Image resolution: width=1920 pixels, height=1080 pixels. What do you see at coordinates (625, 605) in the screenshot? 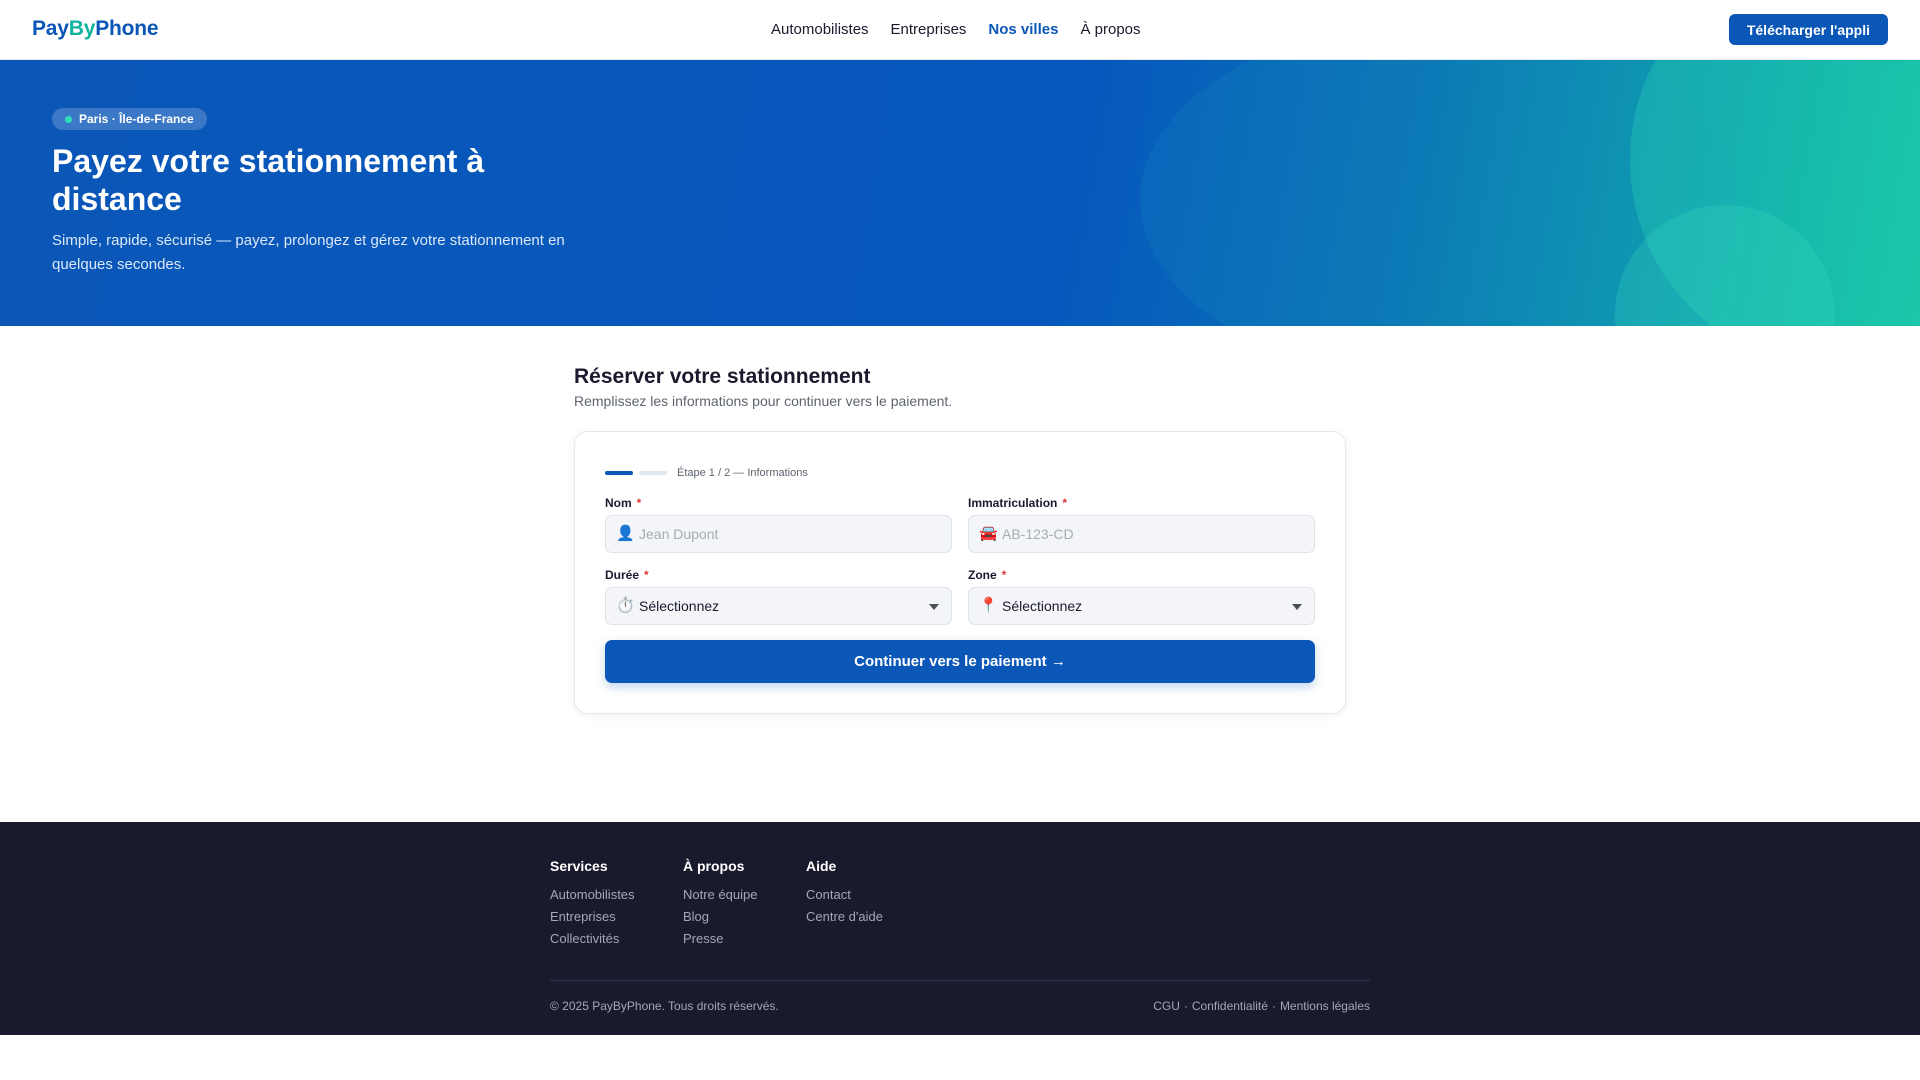
I see `stopwatch-icon: ⏱️` at bounding box center [625, 605].